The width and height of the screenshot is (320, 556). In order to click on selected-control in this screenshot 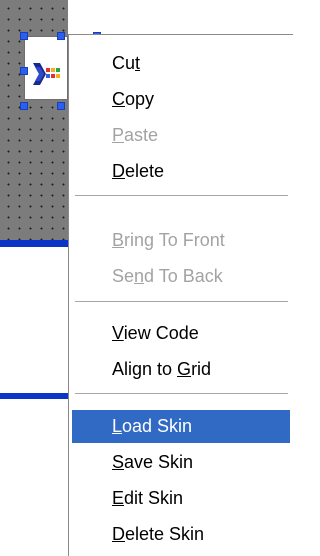, I will do `click(46, 68)`.